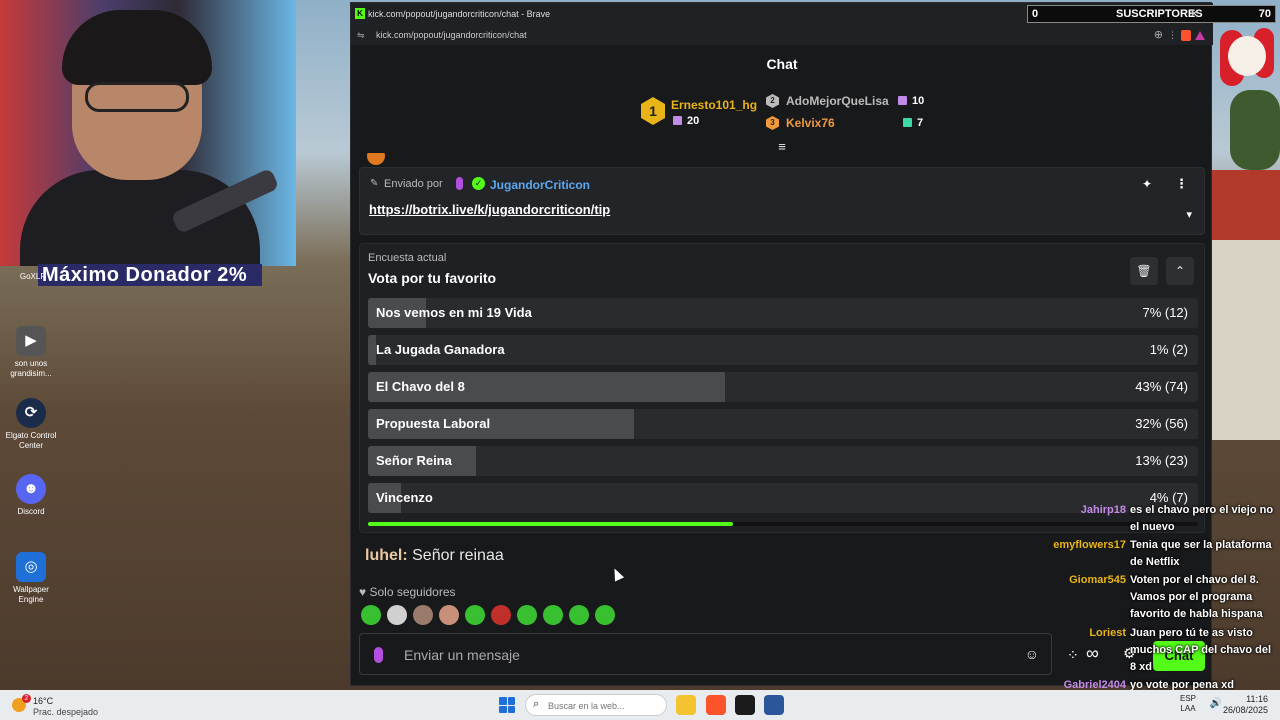  Describe the element at coordinates (1246, 60) in the screenshot. I see `mascot-character` at that location.